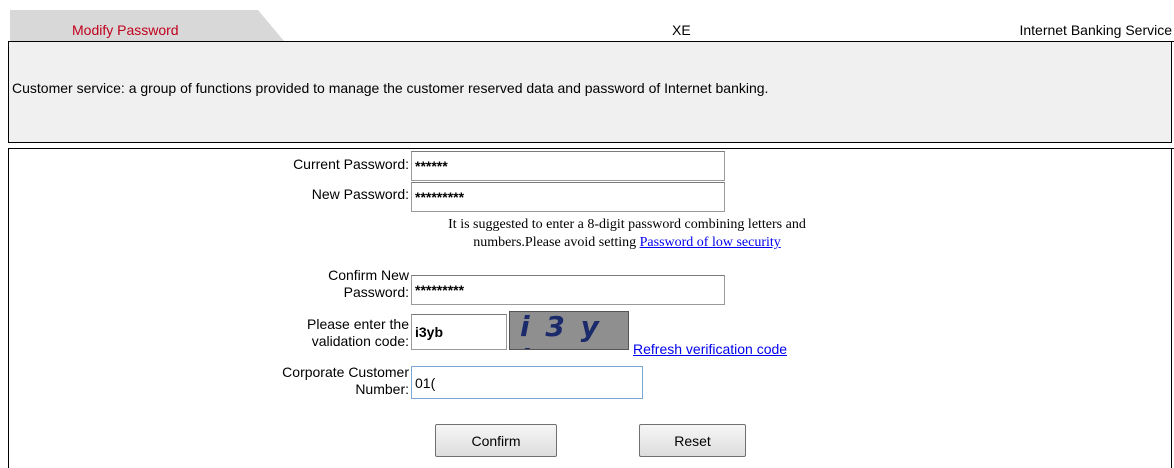  Describe the element at coordinates (360, 194) in the screenshot. I see `new-password-label: New Password:` at that location.